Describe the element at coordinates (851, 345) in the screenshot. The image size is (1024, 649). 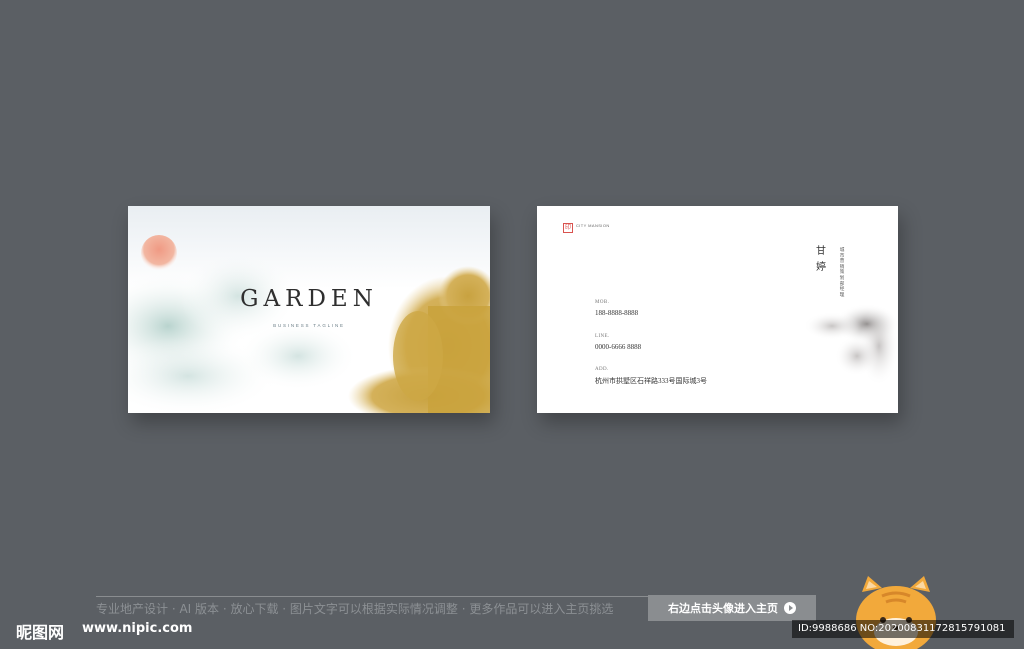
I see `ink-landscape-image` at that location.